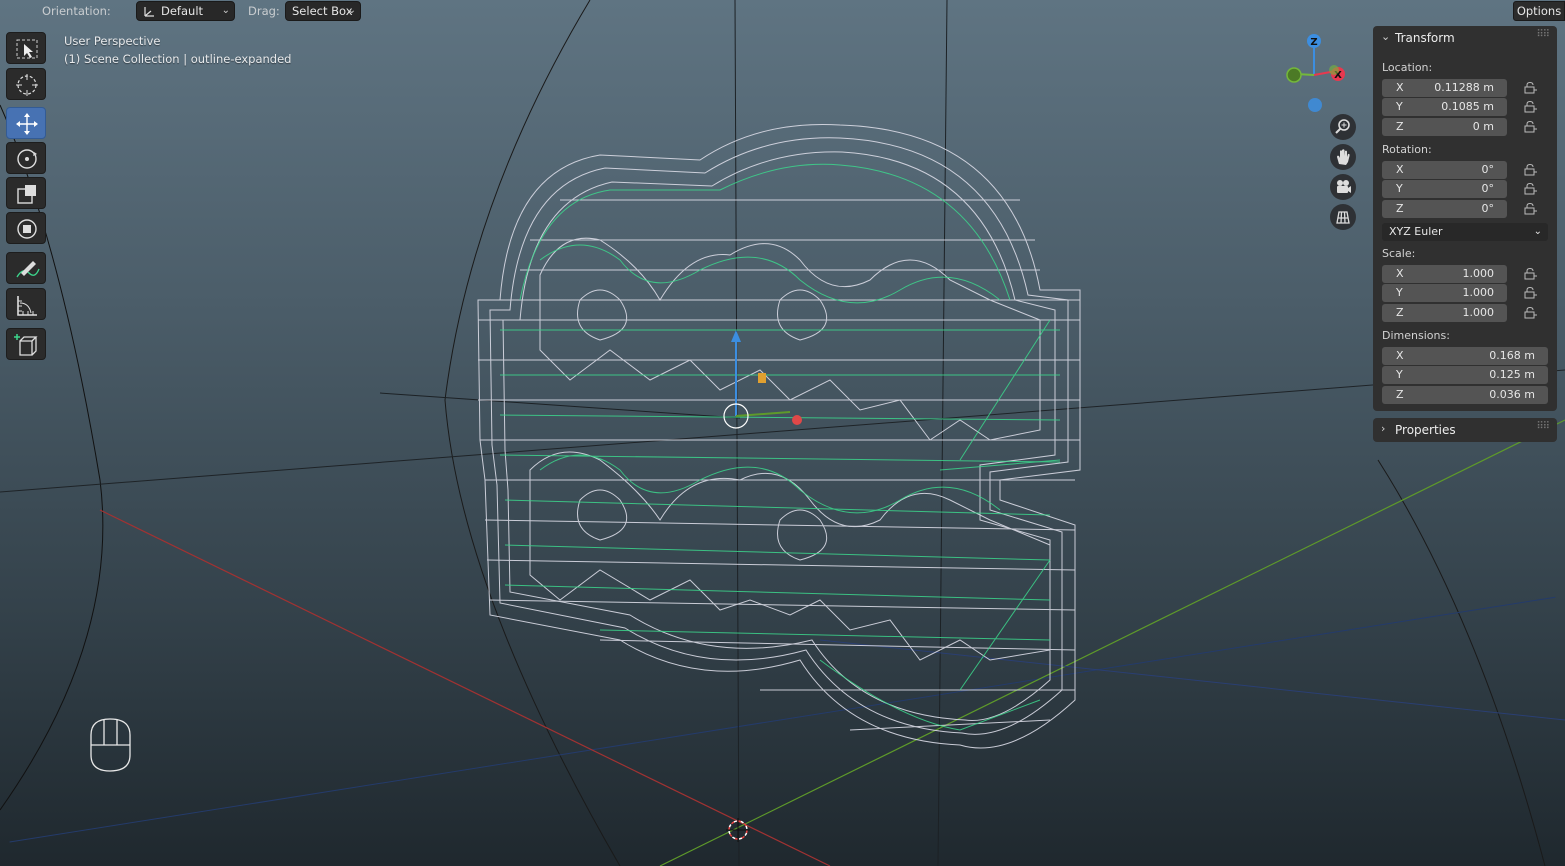 The width and height of the screenshot is (1565, 866). I want to click on scale-icon, so click(26, 194).